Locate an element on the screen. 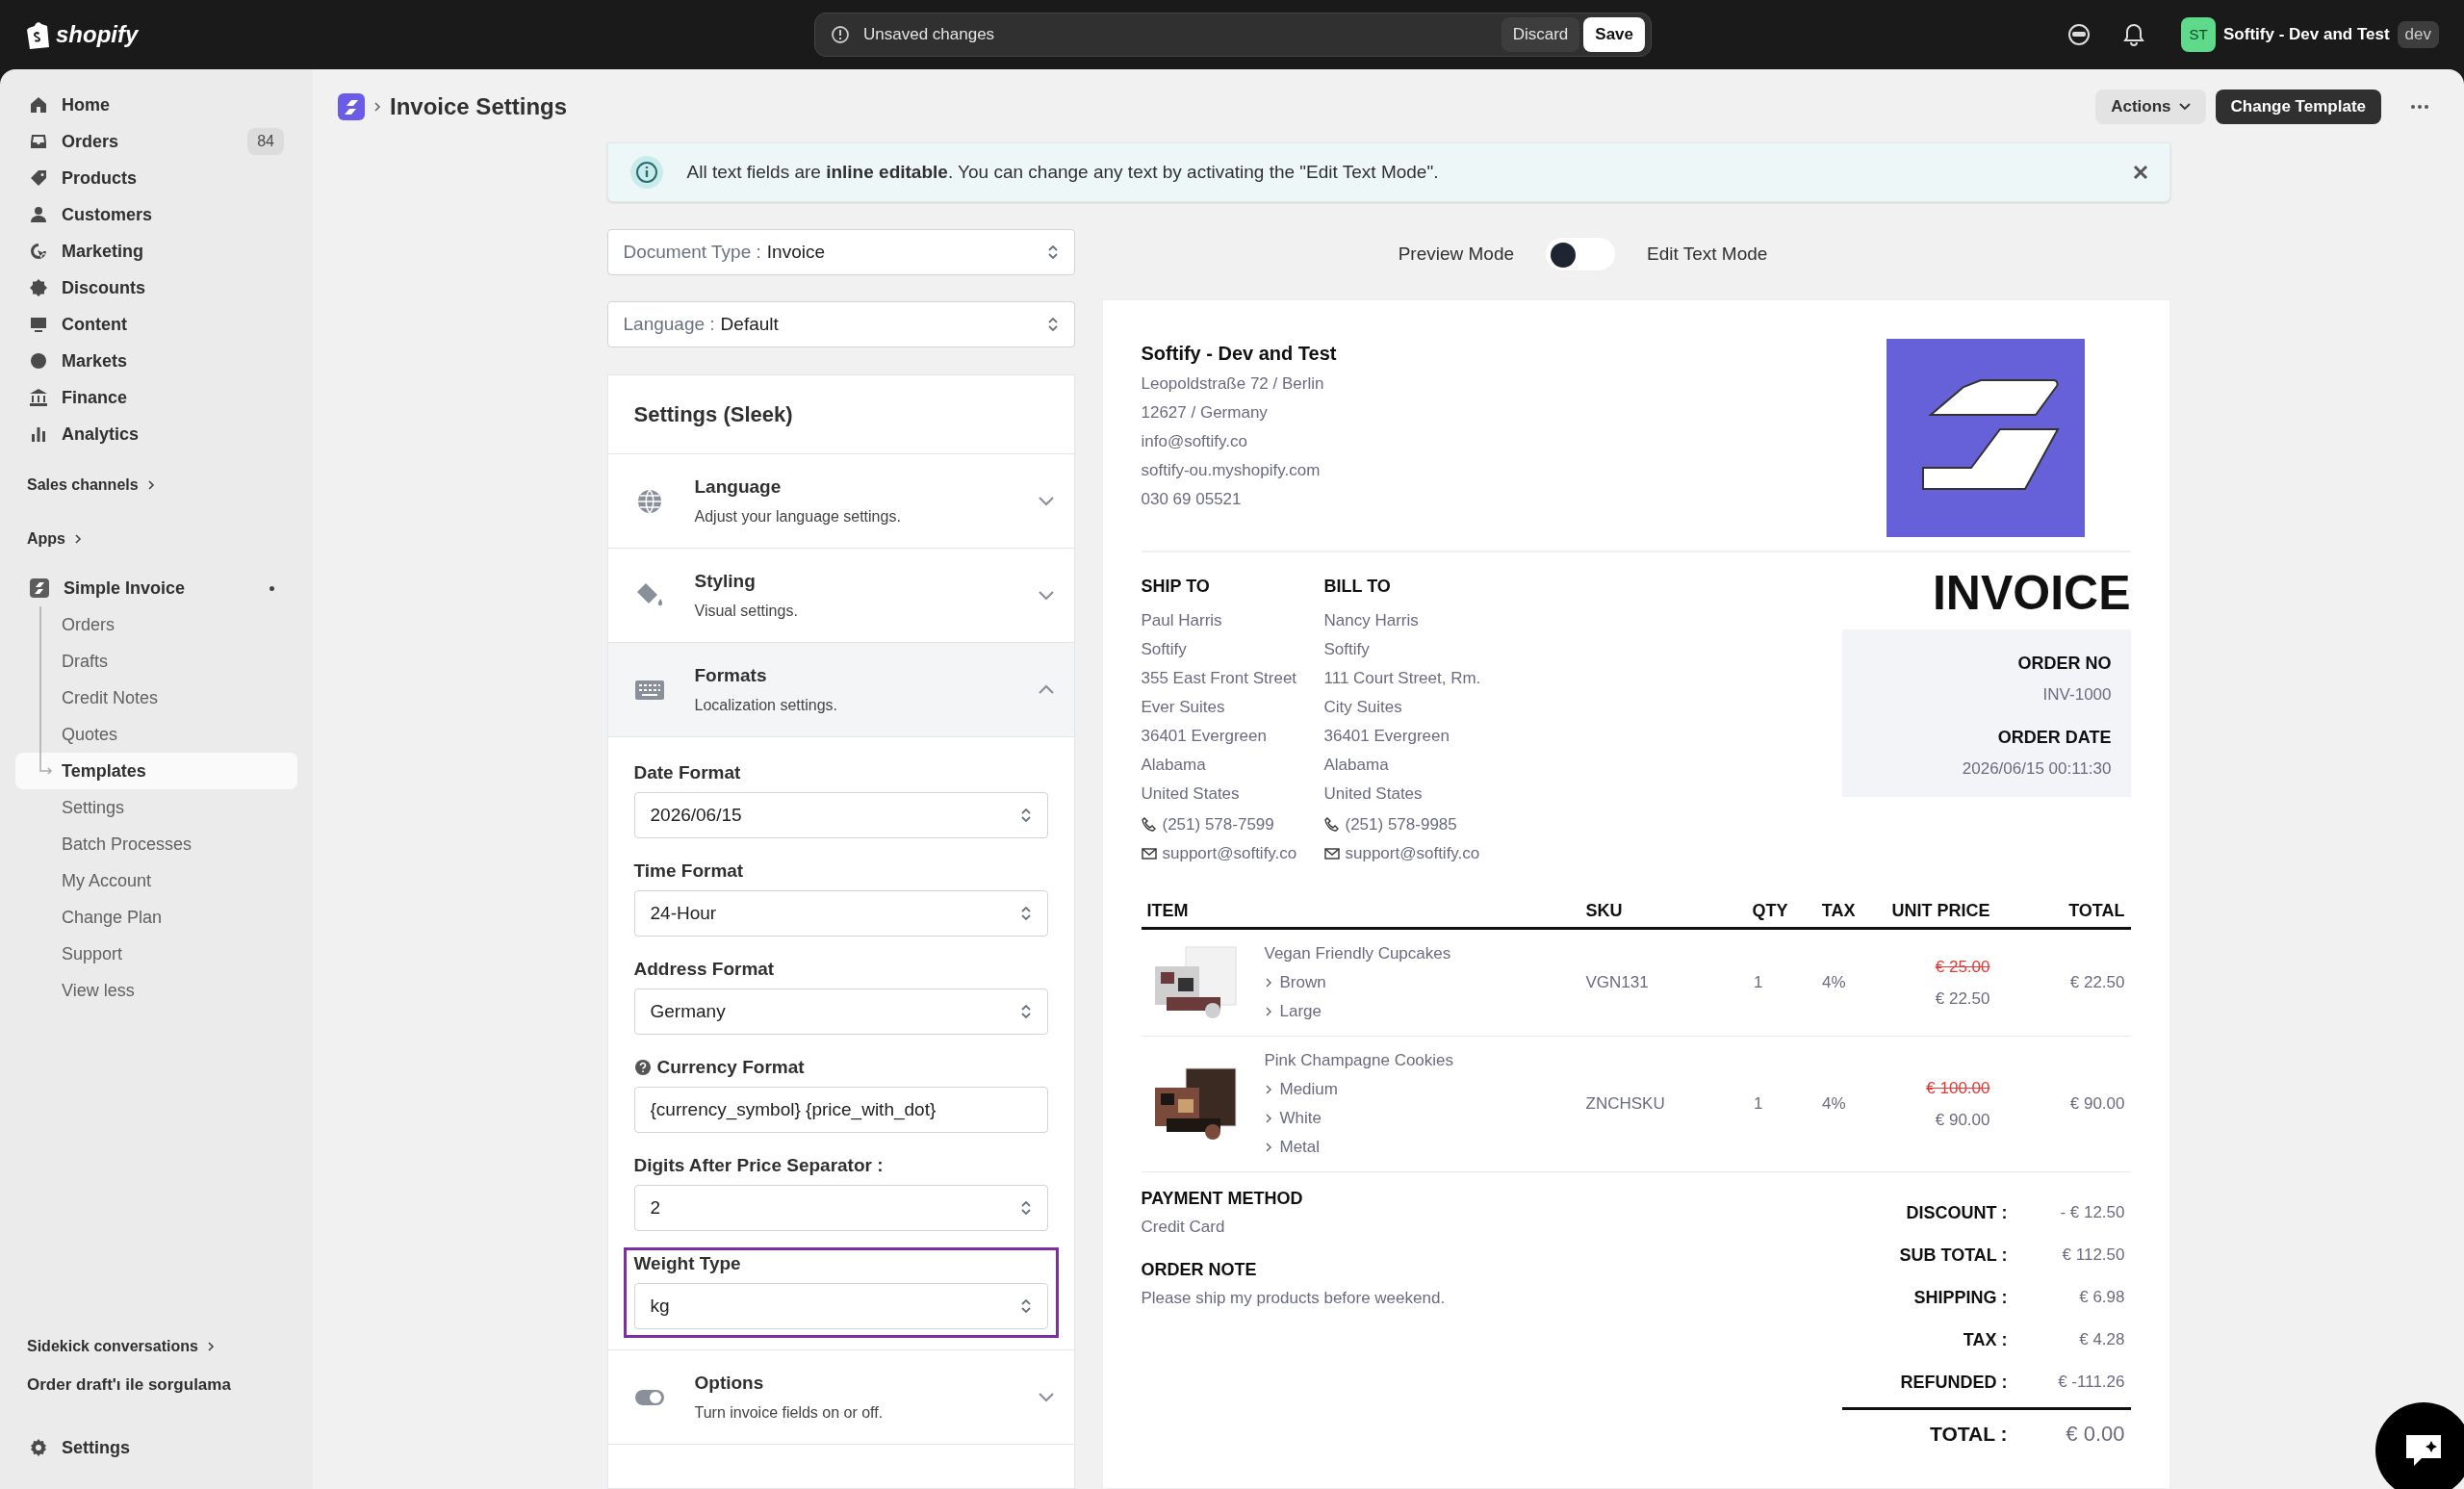  bell-icon is located at coordinates (2134, 35).